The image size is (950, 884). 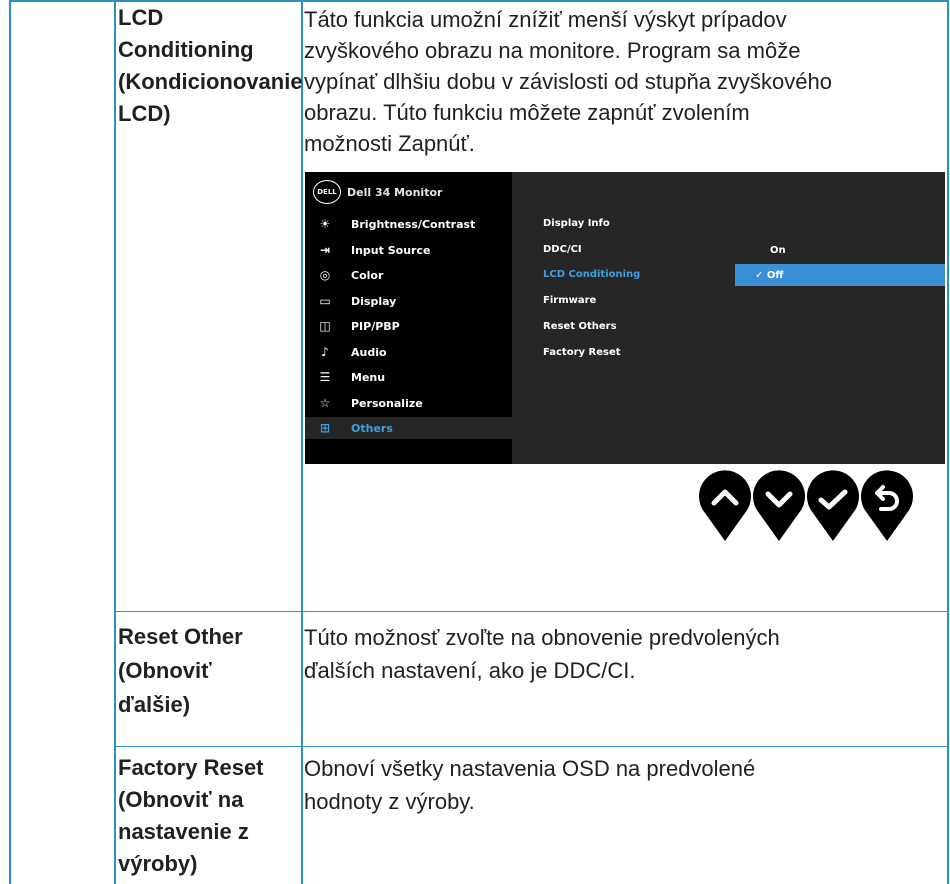 I want to click on osd-menu-input-source: ⇥ Input Source, so click(x=408, y=250).